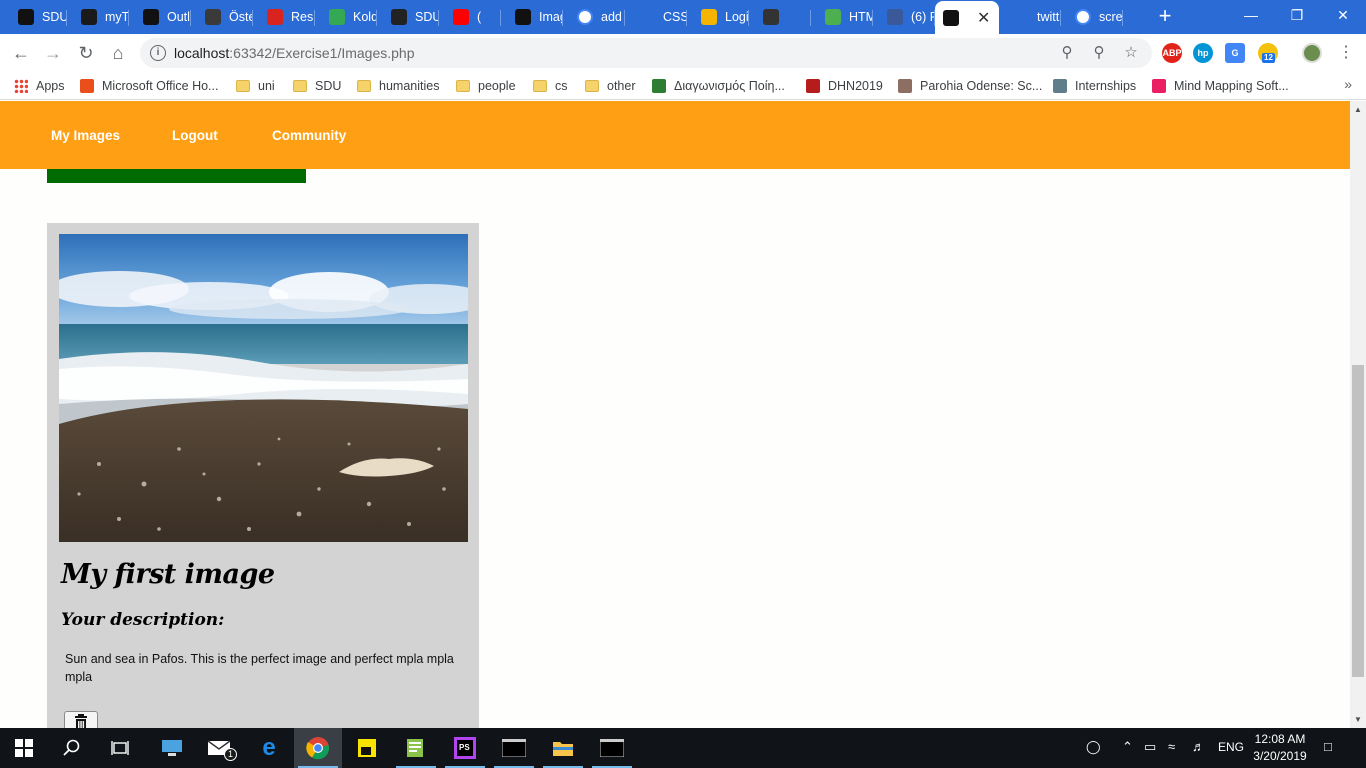 Image resolution: width=1366 pixels, height=768 pixels. Describe the element at coordinates (1312, 53) in the screenshot. I see `profile-avatar` at that location.